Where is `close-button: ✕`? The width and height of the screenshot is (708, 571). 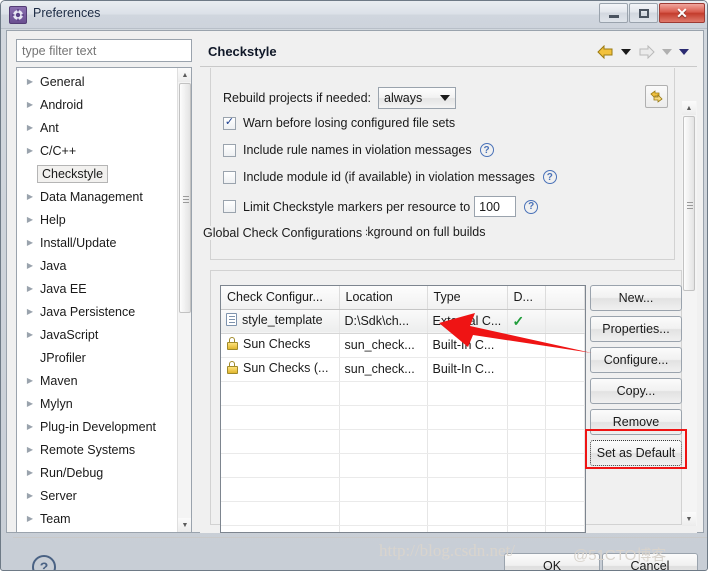 close-button: ✕ is located at coordinates (682, 13).